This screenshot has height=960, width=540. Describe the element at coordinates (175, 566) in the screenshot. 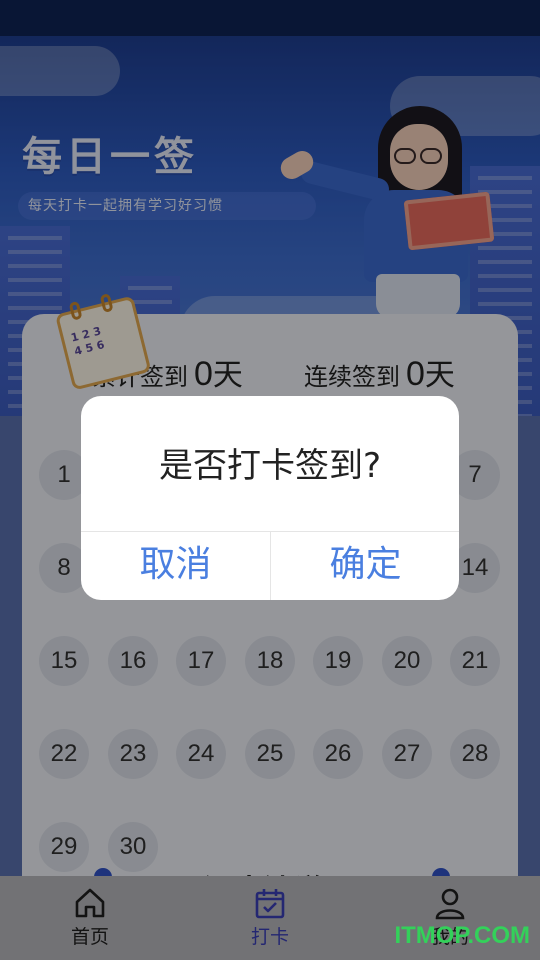

I see `cancel-button: 取消` at that location.